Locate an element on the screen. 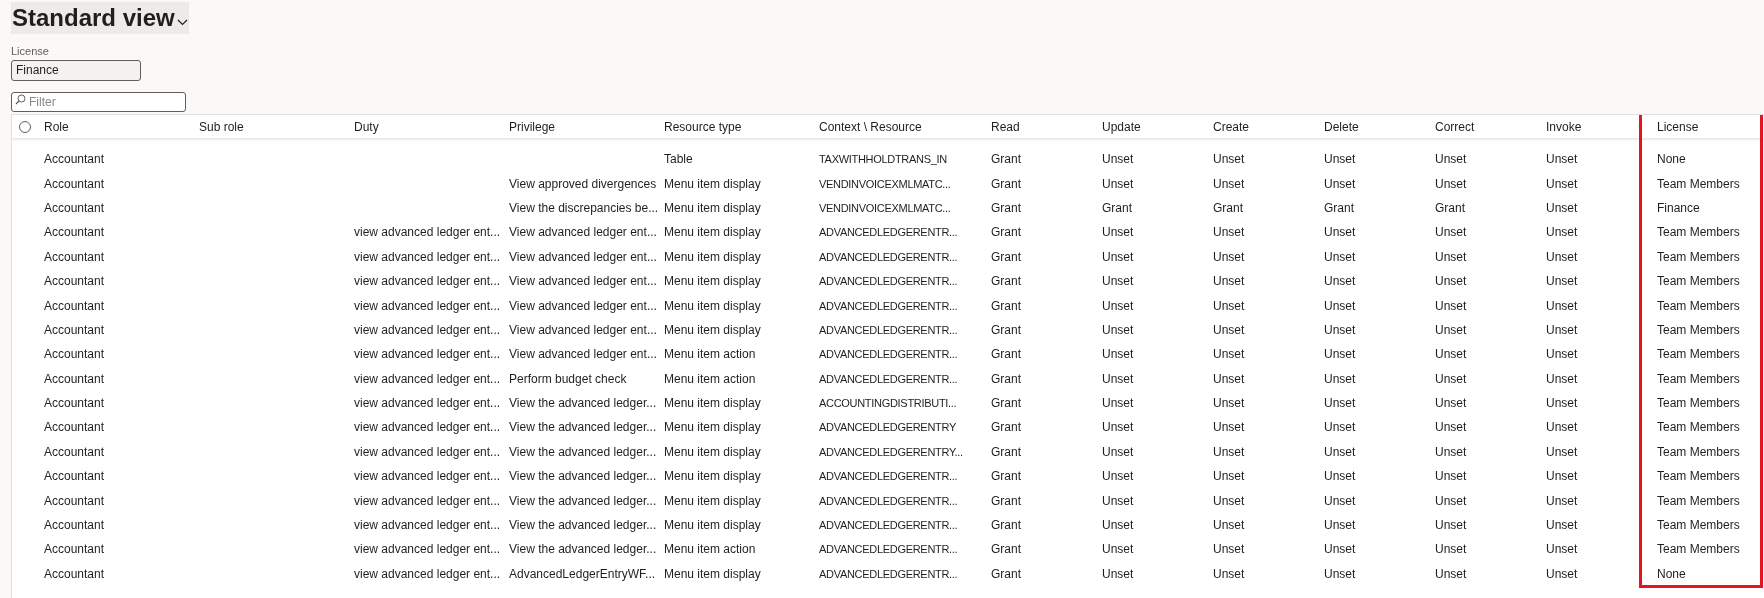  column-header: Correct is located at coordinates (1455, 126).